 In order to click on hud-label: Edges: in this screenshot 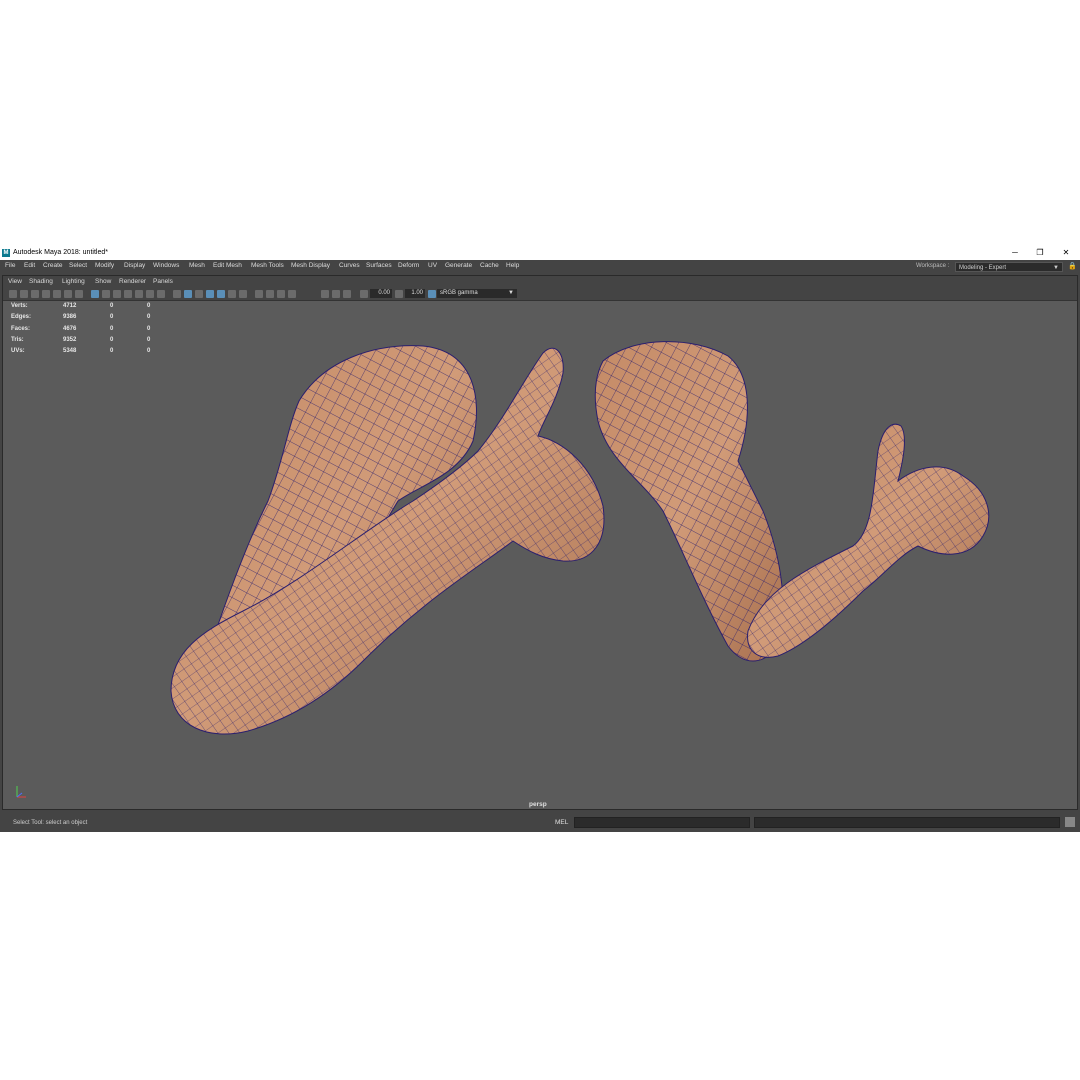, I will do `click(21, 317)`.